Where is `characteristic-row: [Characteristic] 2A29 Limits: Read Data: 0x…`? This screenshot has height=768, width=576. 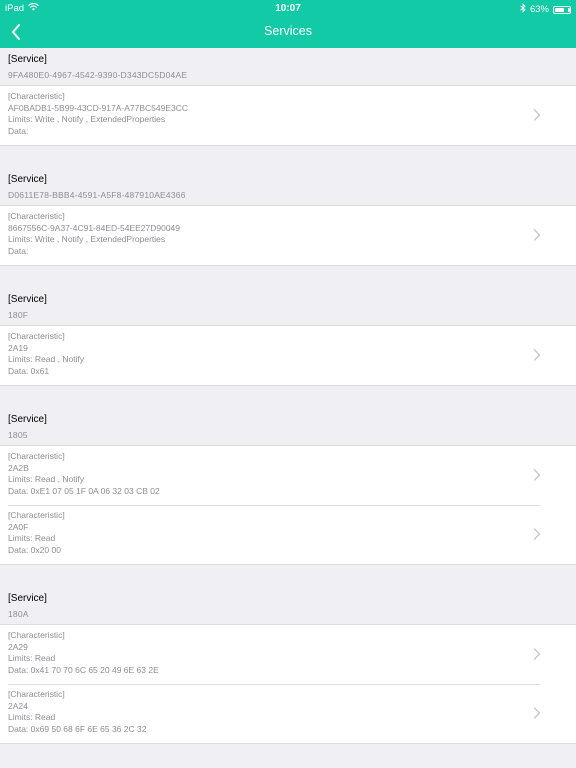
characteristic-row: [Characteristic] 2A29 Limits: Read Data: 0x… is located at coordinates (288, 654).